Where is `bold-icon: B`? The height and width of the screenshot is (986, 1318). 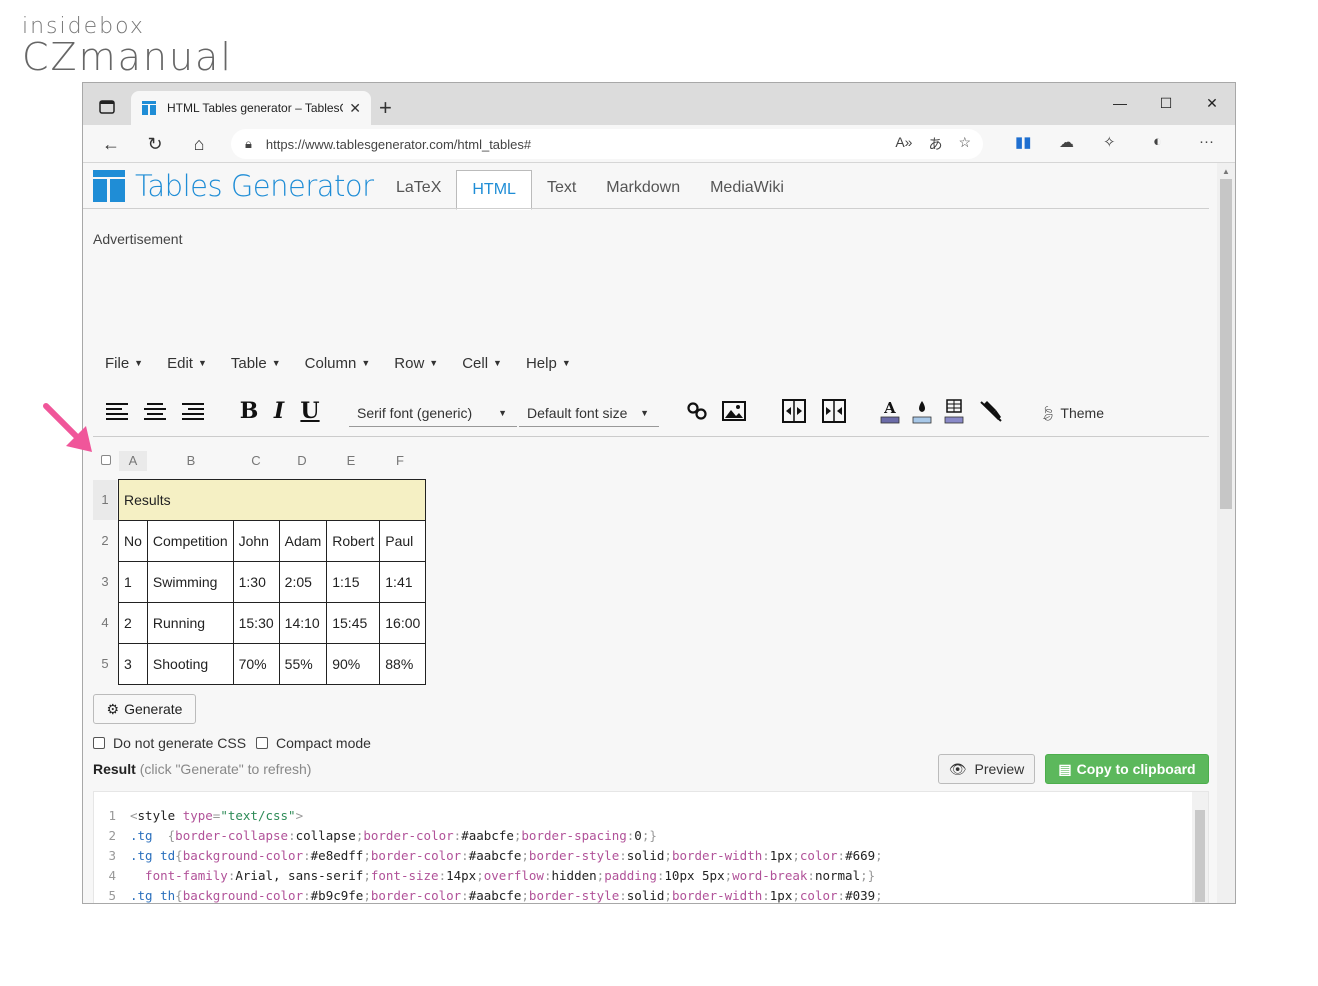 bold-icon: B is located at coordinates (249, 411).